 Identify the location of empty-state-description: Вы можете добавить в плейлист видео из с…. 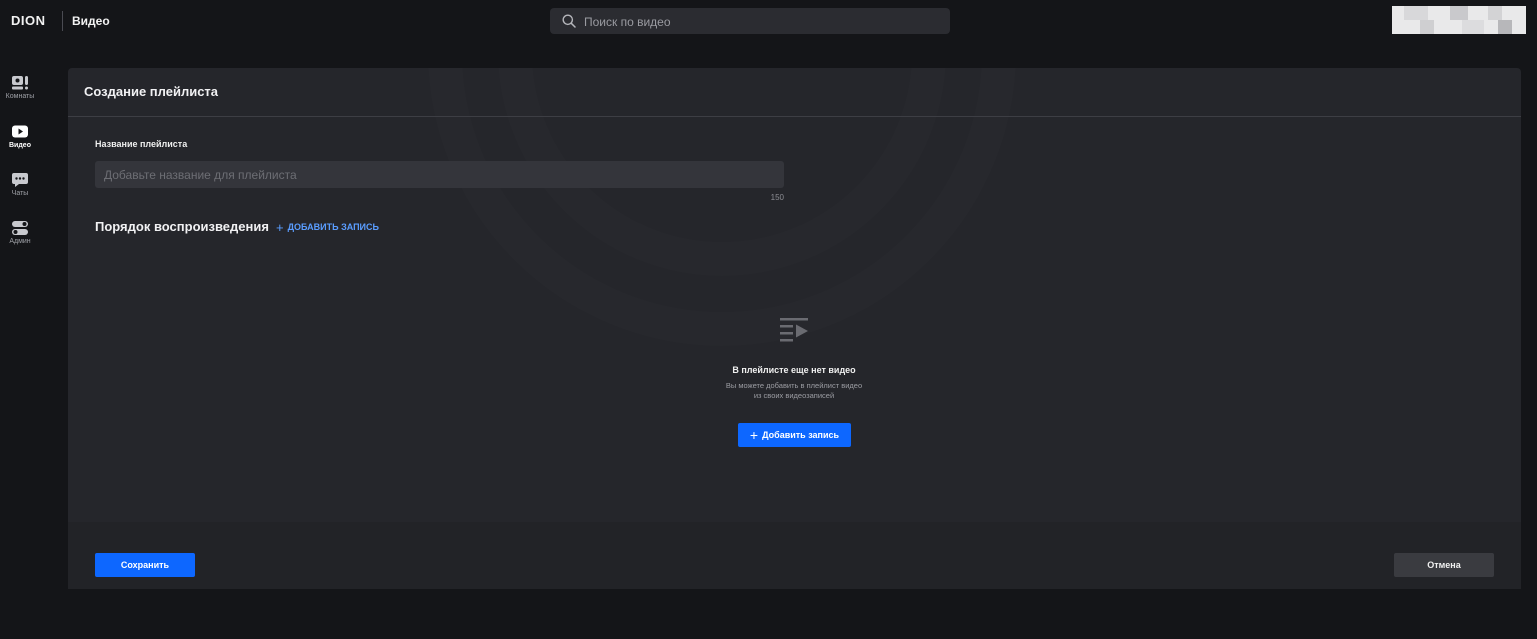
(794, 391).